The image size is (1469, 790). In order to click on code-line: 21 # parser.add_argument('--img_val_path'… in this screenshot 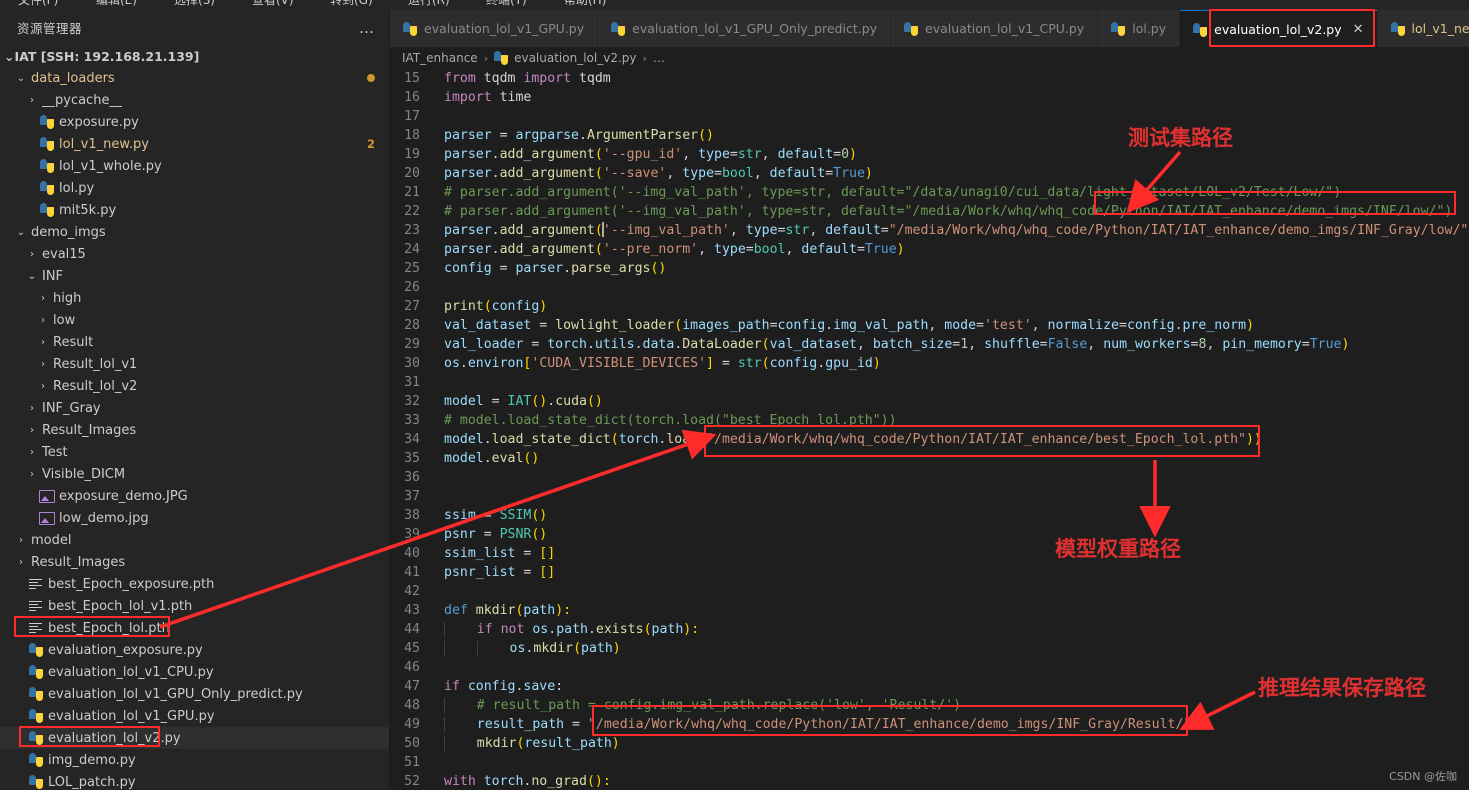, I will do `click(929, 192)`.